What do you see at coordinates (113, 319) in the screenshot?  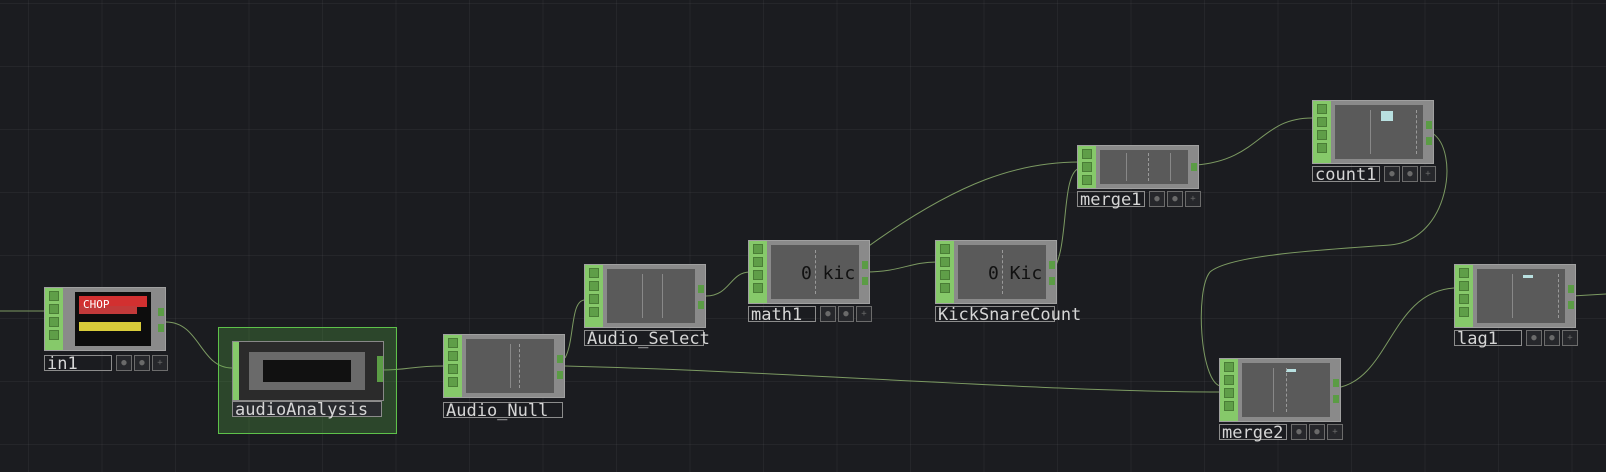 I see `node-preview: CHOP` at bounding box center [113, 319].